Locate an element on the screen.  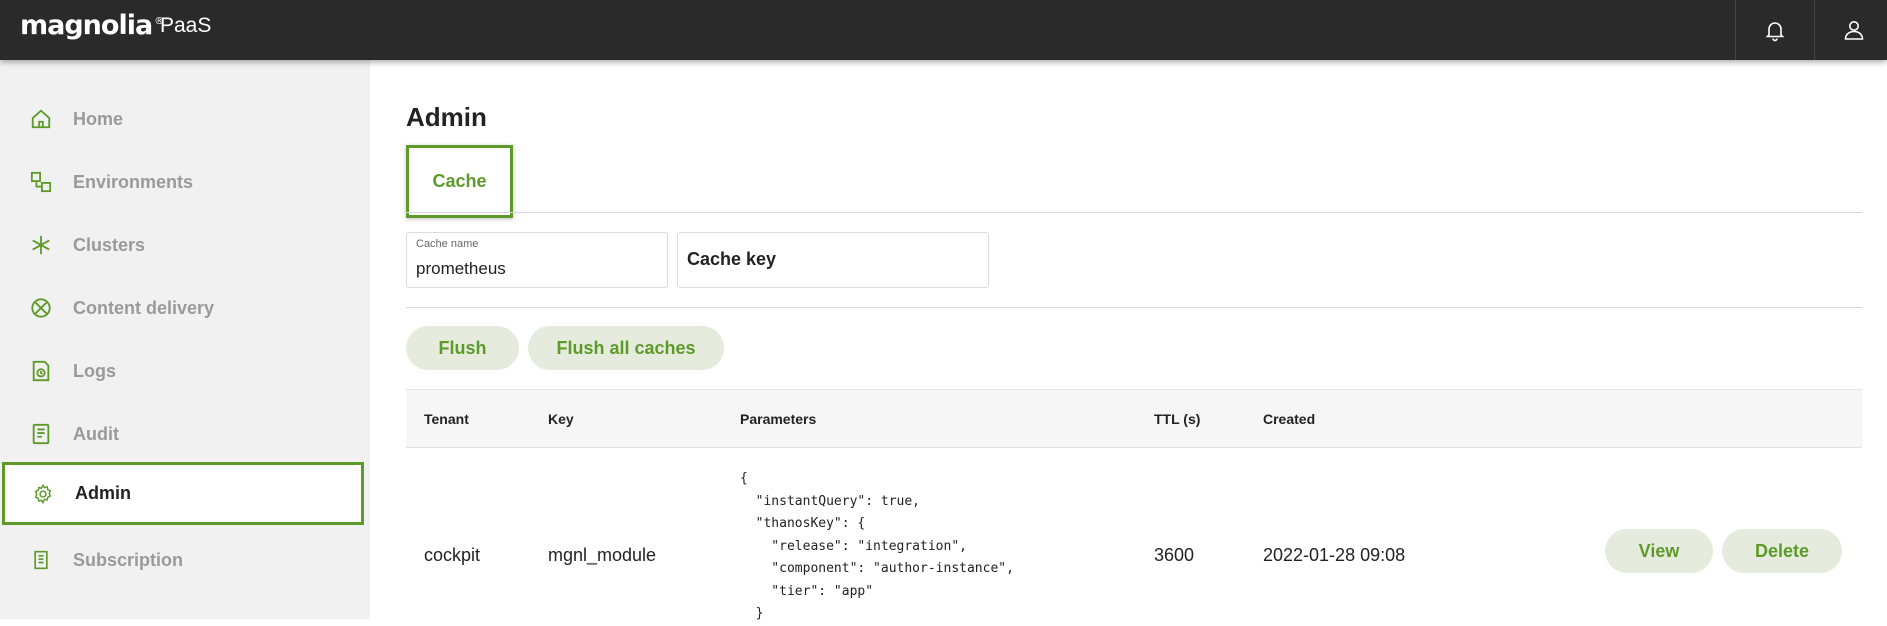
gear-icon is located at coordinates (43, 494).